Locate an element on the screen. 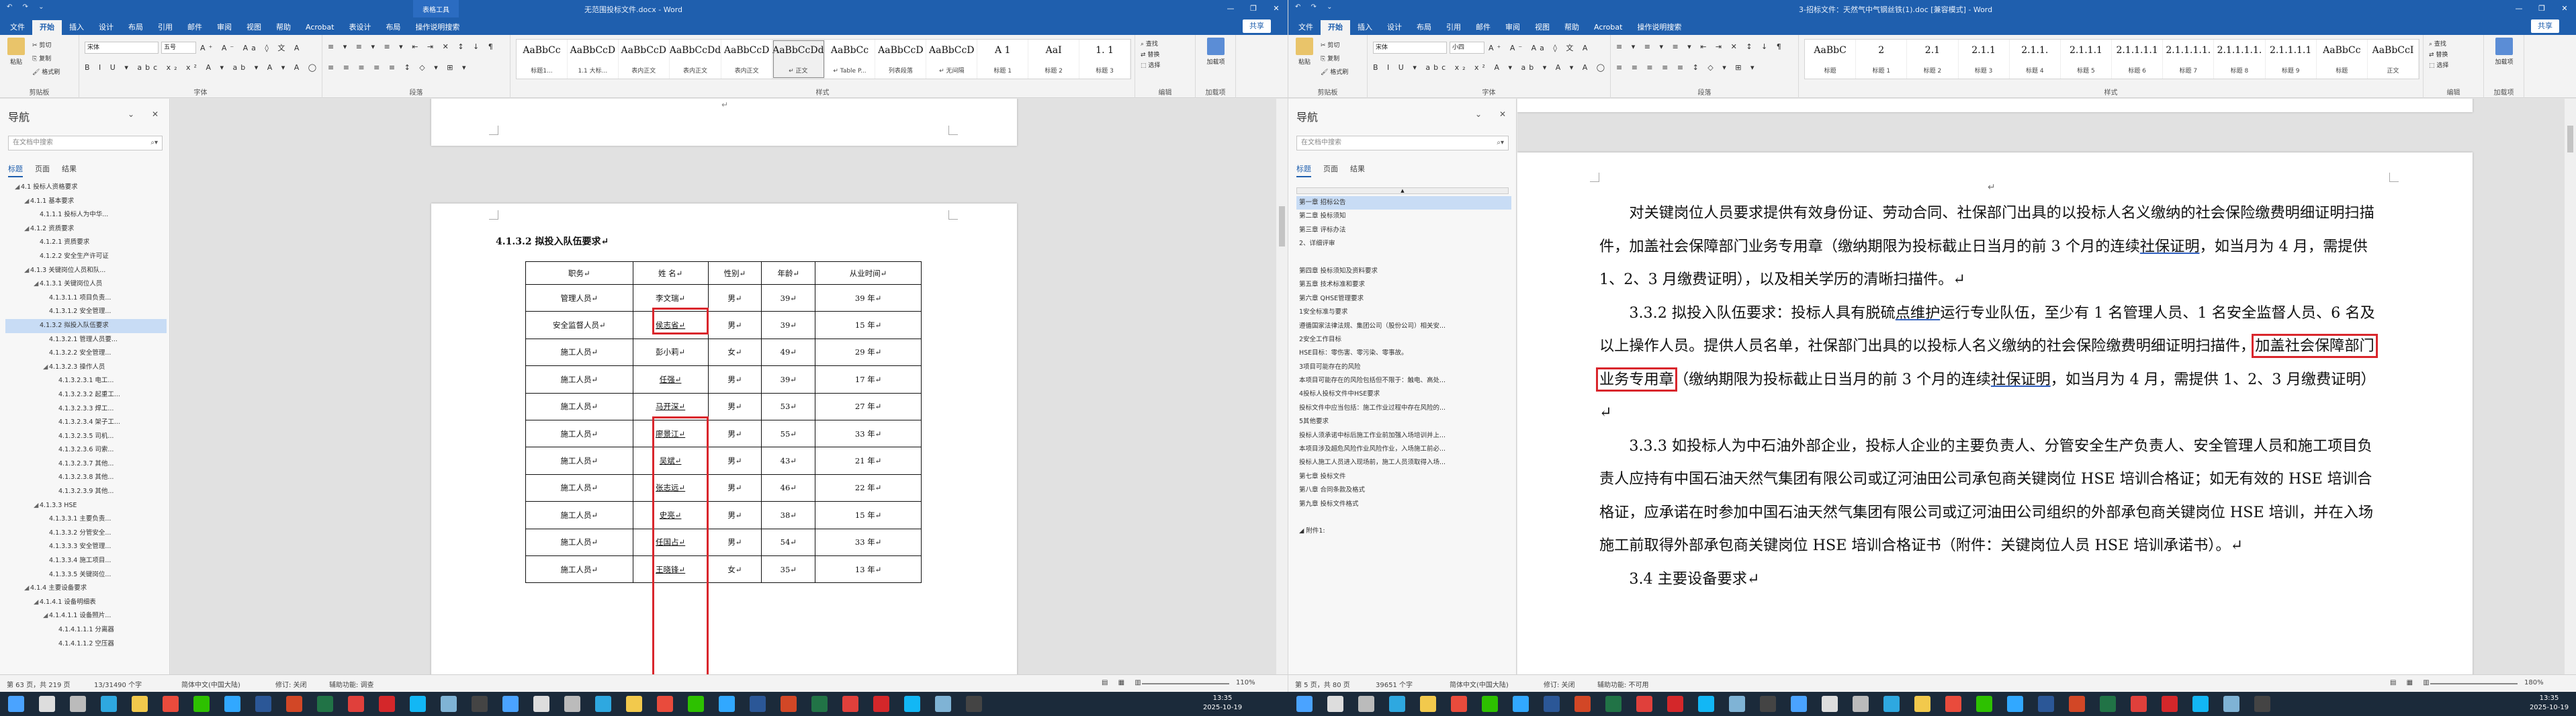 The image size is (2576, 716). minimize-icon: — is located at coordinates (1231, 8).